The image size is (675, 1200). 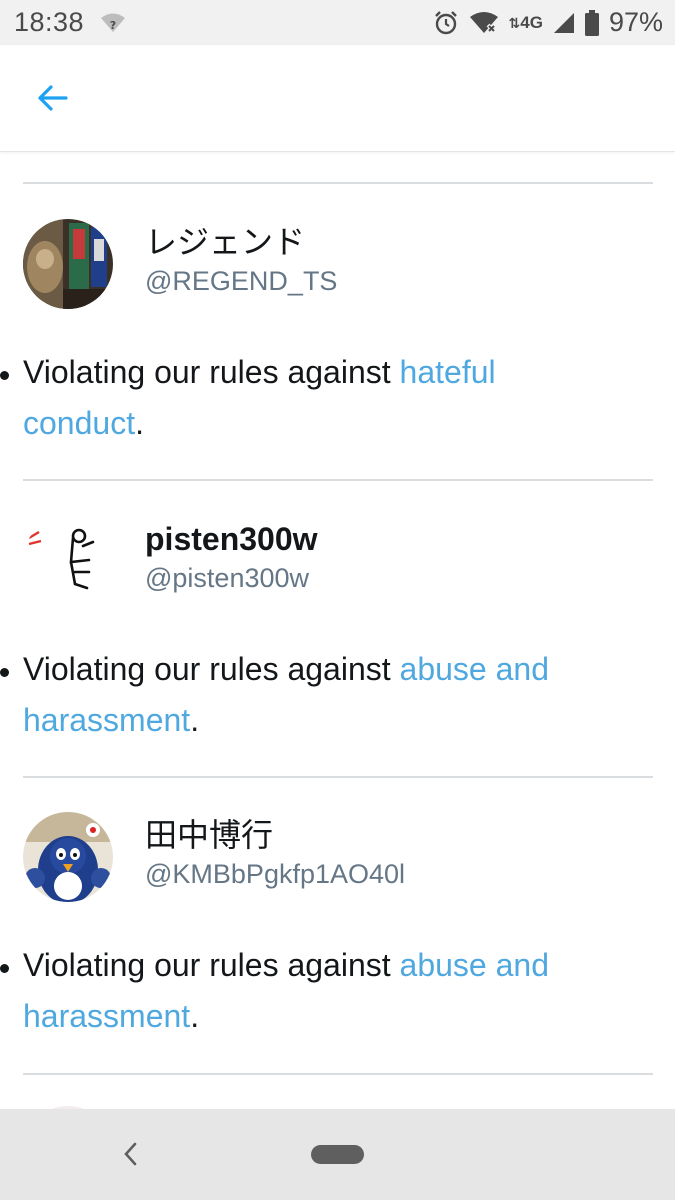 I want to click on system-nav-bar, so click(x=337, y=1154).